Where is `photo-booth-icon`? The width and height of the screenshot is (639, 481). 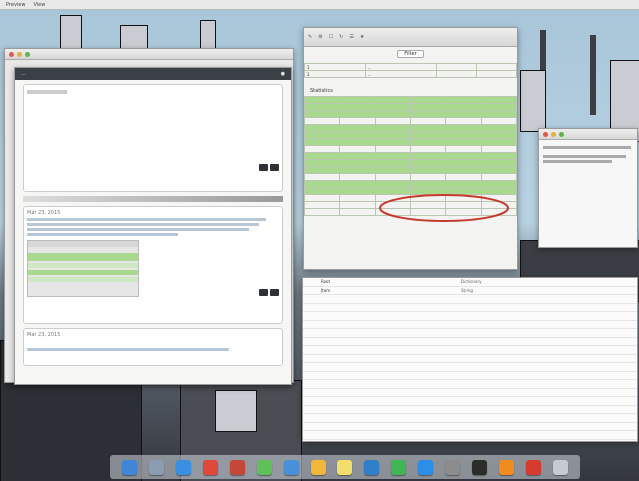 photo-booth-icon is located at coordinates (237, 467).